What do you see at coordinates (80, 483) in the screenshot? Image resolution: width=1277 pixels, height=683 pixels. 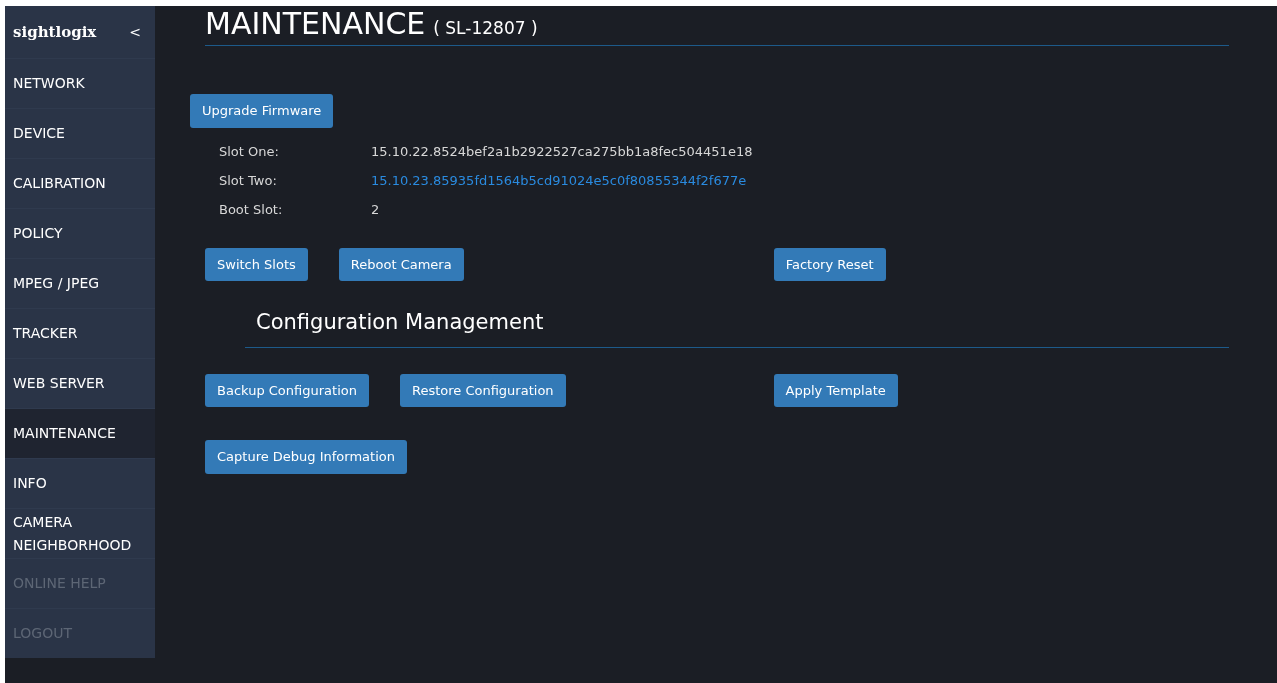 I see `sidebar-item: INFO` at bounding box center [80, 483].